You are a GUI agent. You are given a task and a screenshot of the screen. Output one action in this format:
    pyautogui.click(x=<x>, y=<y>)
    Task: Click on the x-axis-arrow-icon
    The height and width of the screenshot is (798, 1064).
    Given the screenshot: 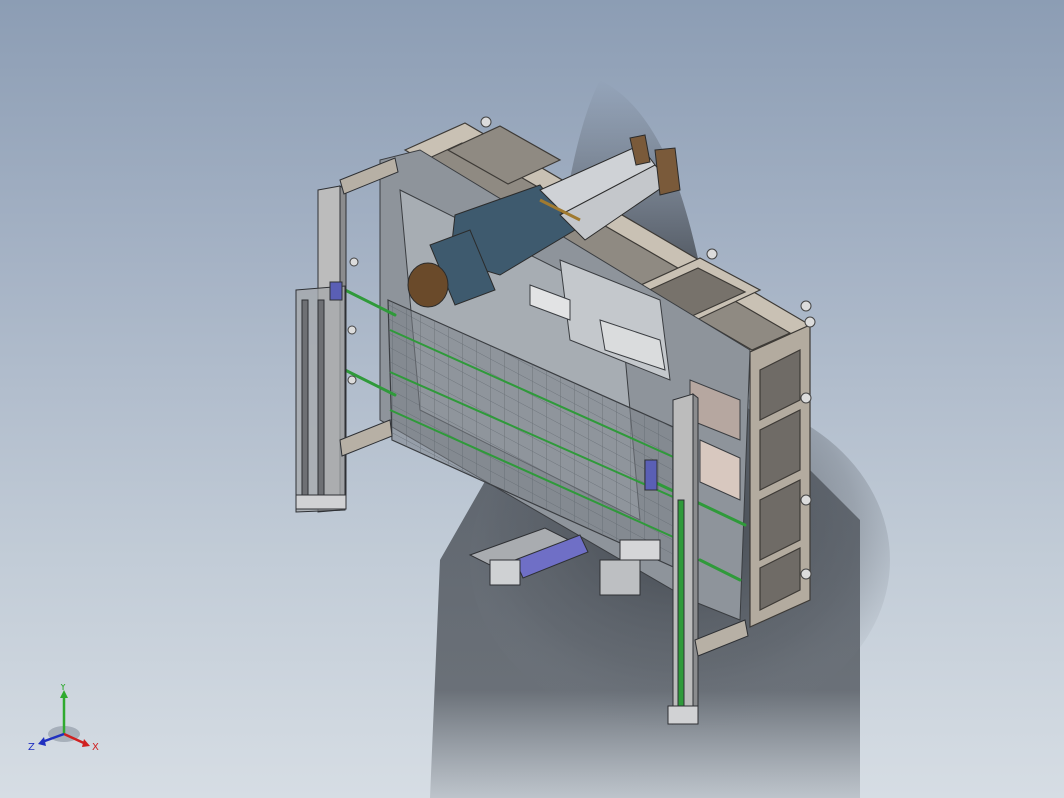 What is the action you would take?
    pyautogui.click(x=86, y=743)
    